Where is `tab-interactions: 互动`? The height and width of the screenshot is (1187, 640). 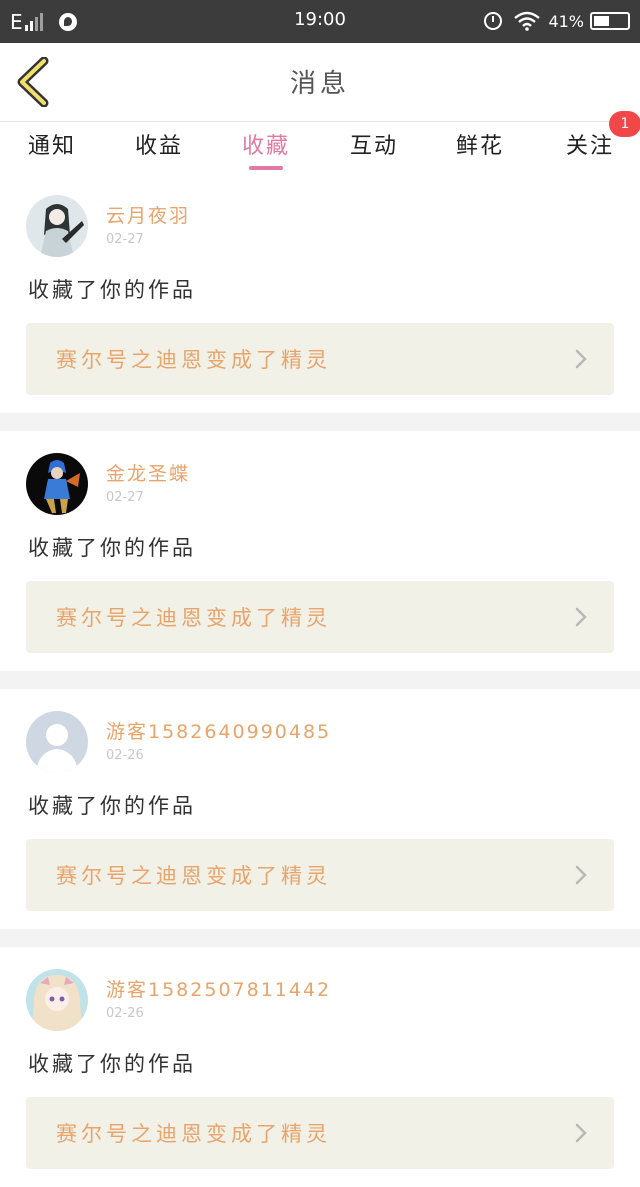 tab-interactions: 互动 is located at coordinates (374, 144).